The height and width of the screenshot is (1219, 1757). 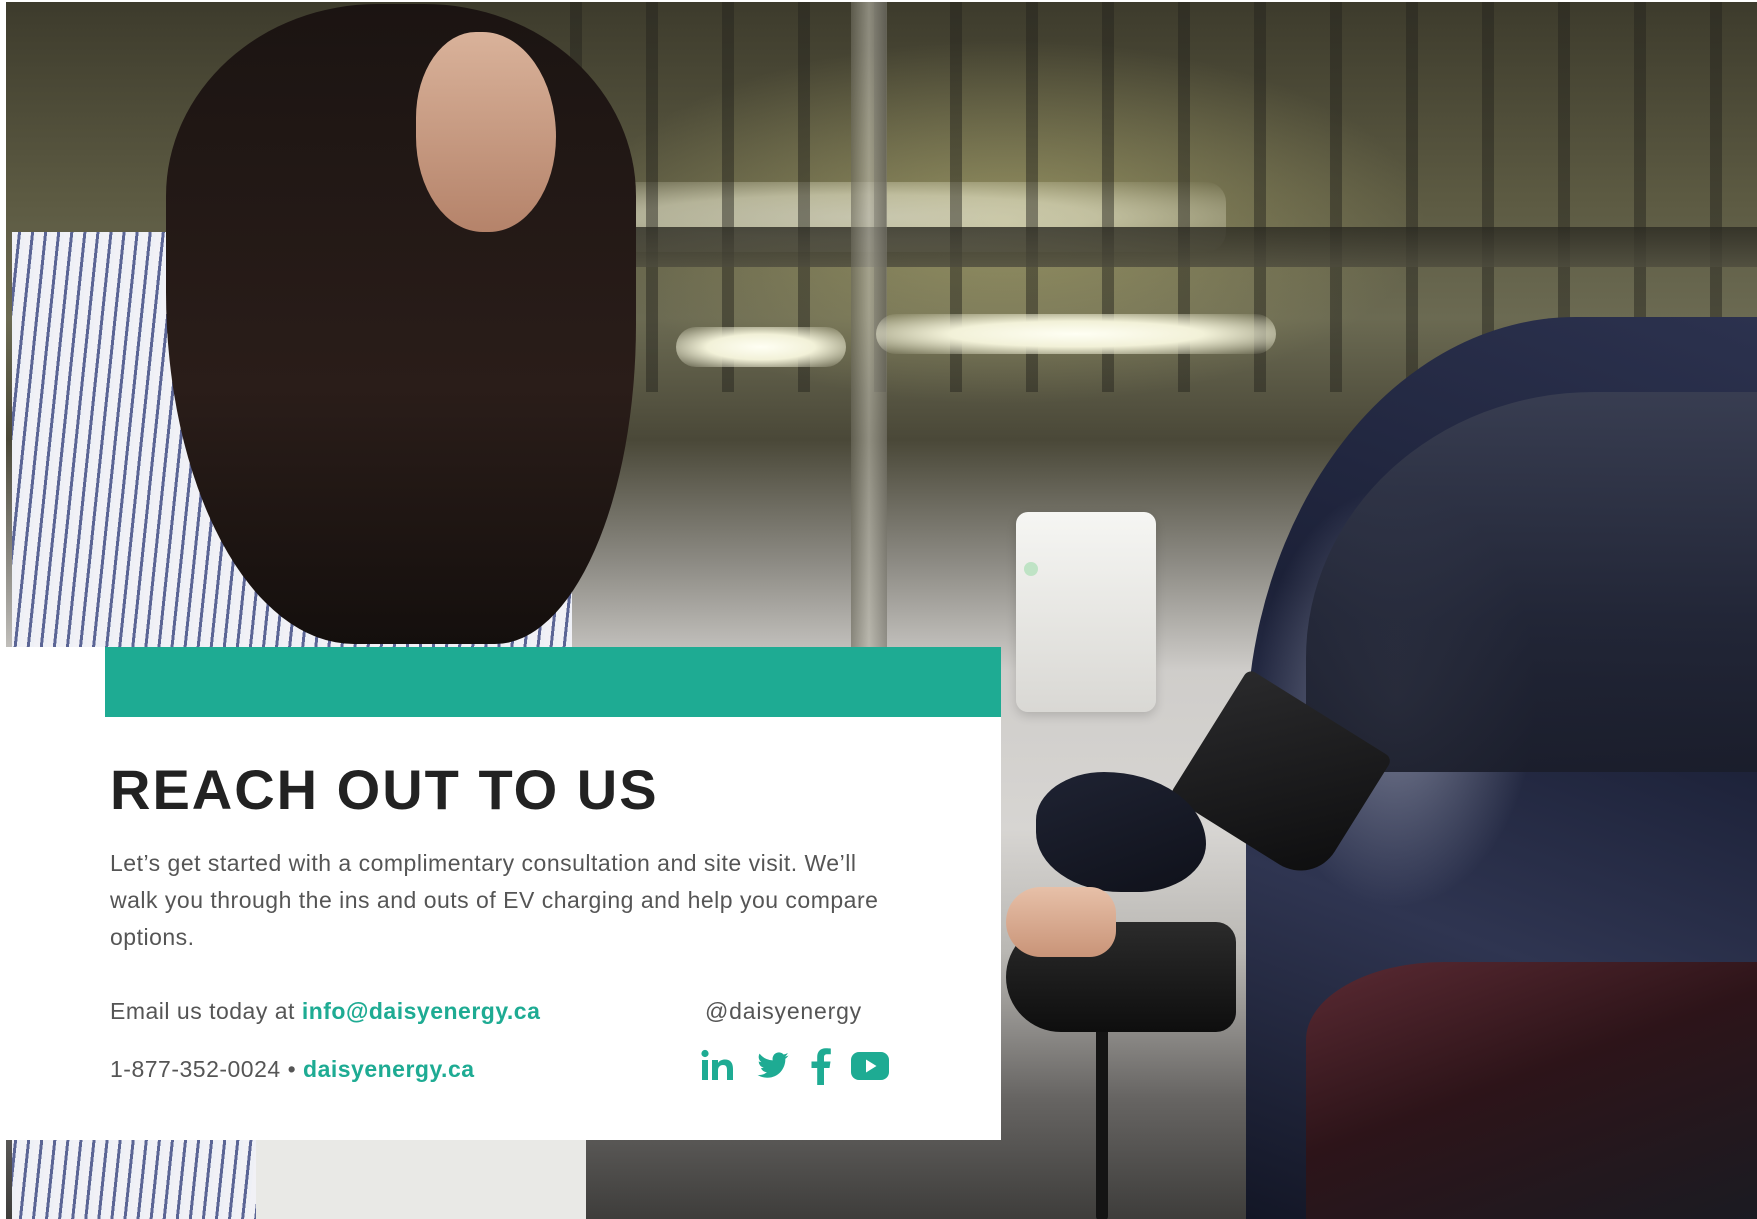 I want to click on email-prefix: Email us today at, so click(x=202, y=1011).